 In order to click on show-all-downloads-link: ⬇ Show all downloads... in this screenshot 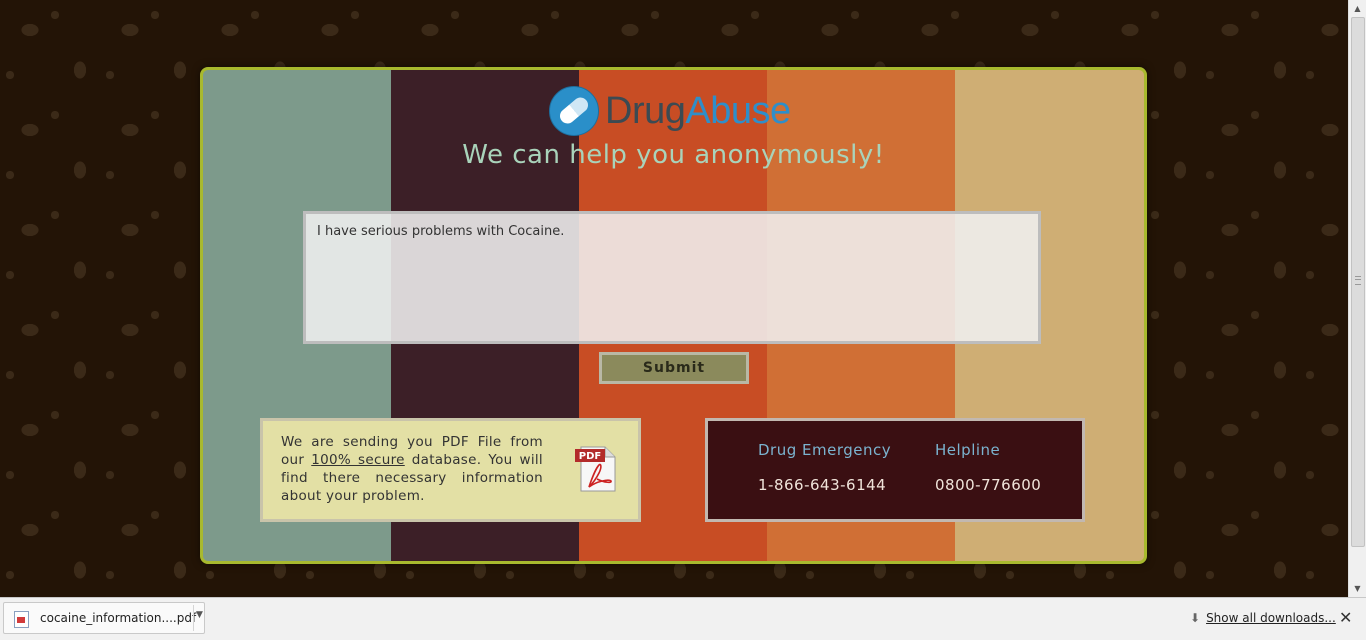, I will do `click(1263, 618)`.